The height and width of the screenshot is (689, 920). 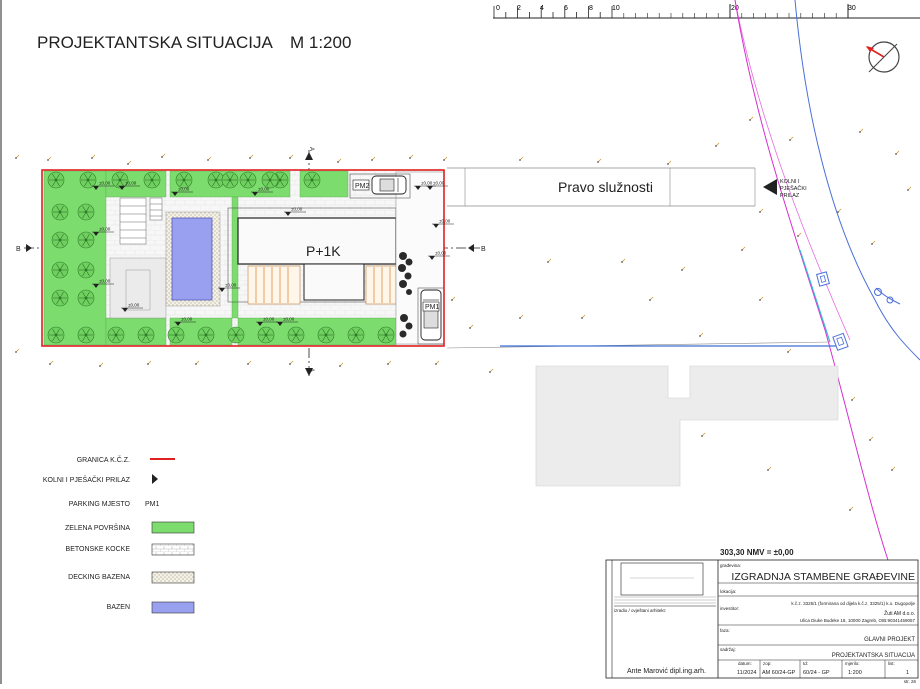 I want to click on page-number: str. 26, so click(x=910, y=681).